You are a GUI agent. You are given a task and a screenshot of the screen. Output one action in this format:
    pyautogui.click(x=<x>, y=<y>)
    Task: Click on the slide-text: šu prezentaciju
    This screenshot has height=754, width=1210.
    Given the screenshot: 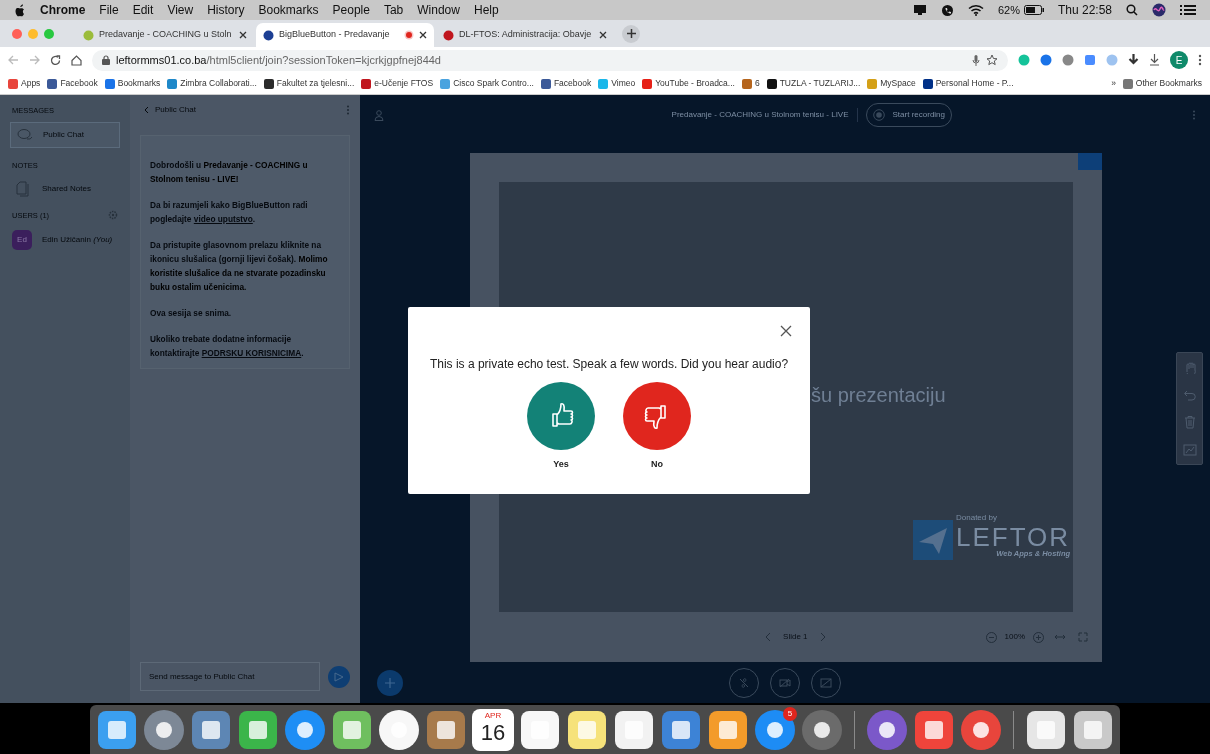 What is the action you would take?
    pyautogui.click(x=878, y=395)
    